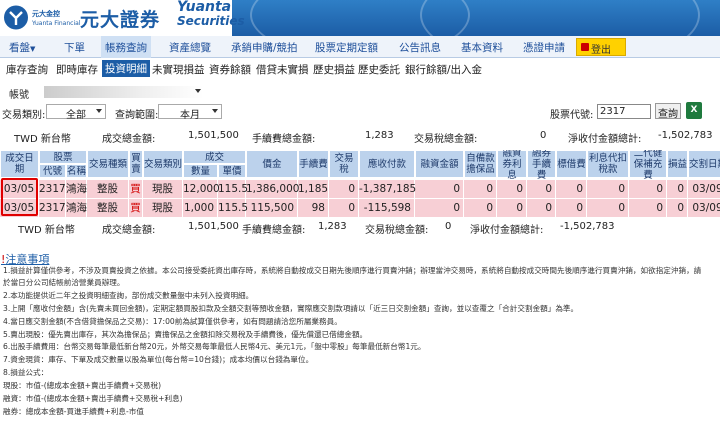  What do you see at coordinates (19, 164) in the screenshot?
I see `col-header-date: 成交日期` at bounding box center [19, 164].